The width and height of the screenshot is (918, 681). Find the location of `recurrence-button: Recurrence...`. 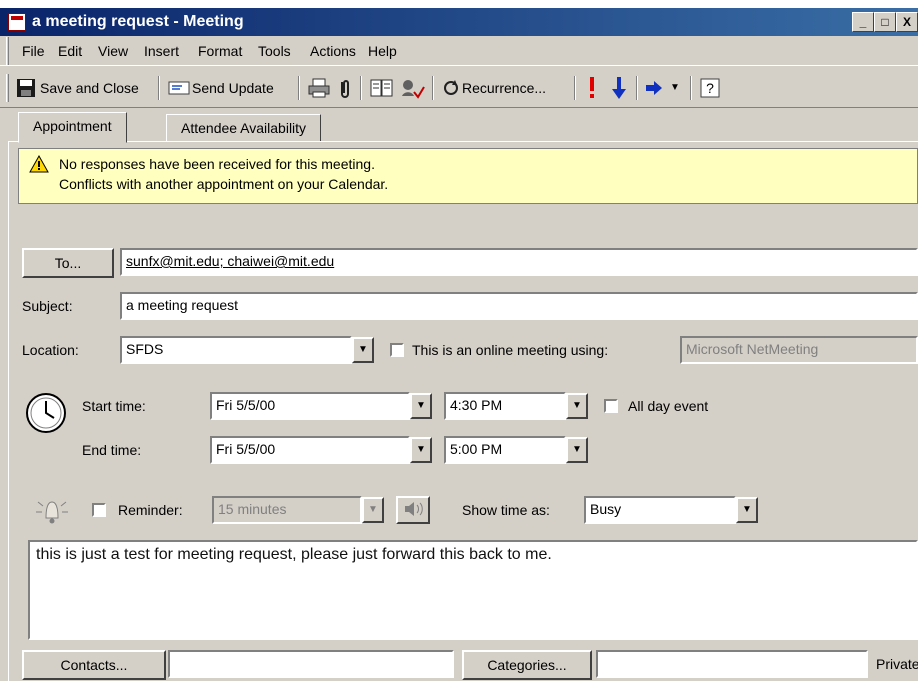

recurrence-button: Recurrence... is located at coordinates (504, 88).